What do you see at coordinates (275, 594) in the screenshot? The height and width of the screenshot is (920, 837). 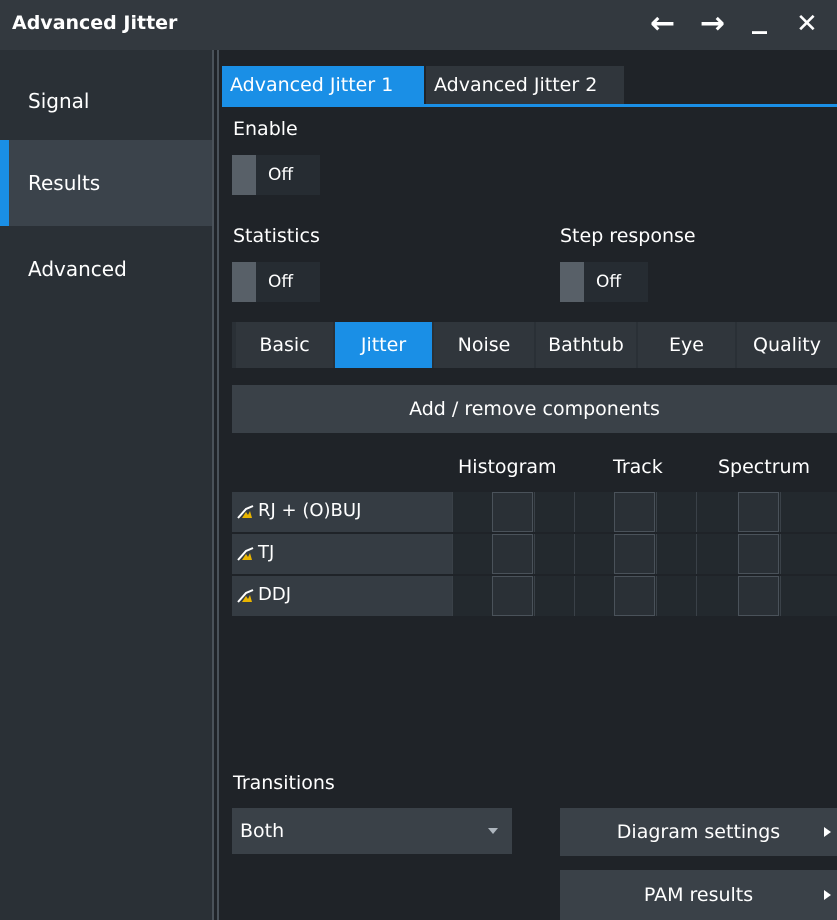 I see `row-name: DDJ` at bounding box center [275, 594].